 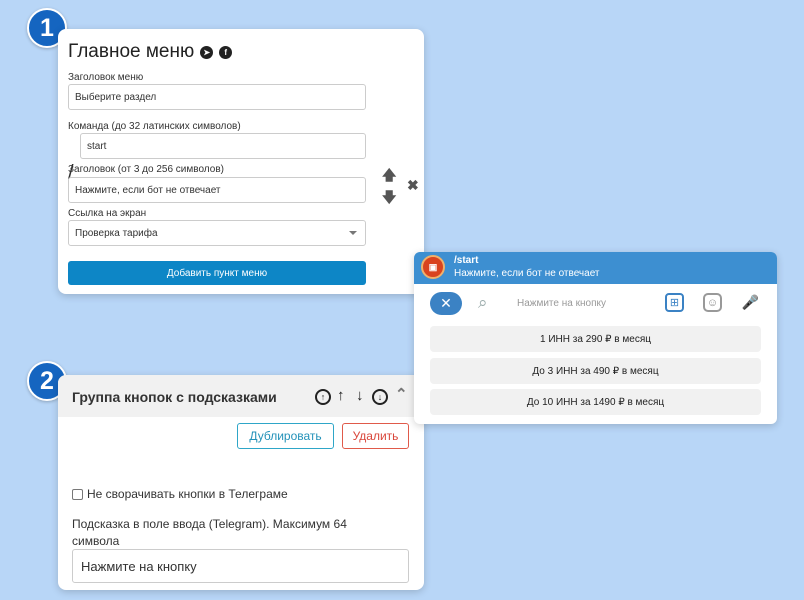 I want to click on main-menu-title-row: Главное меню ➤ f, so click(x=150, y=52).